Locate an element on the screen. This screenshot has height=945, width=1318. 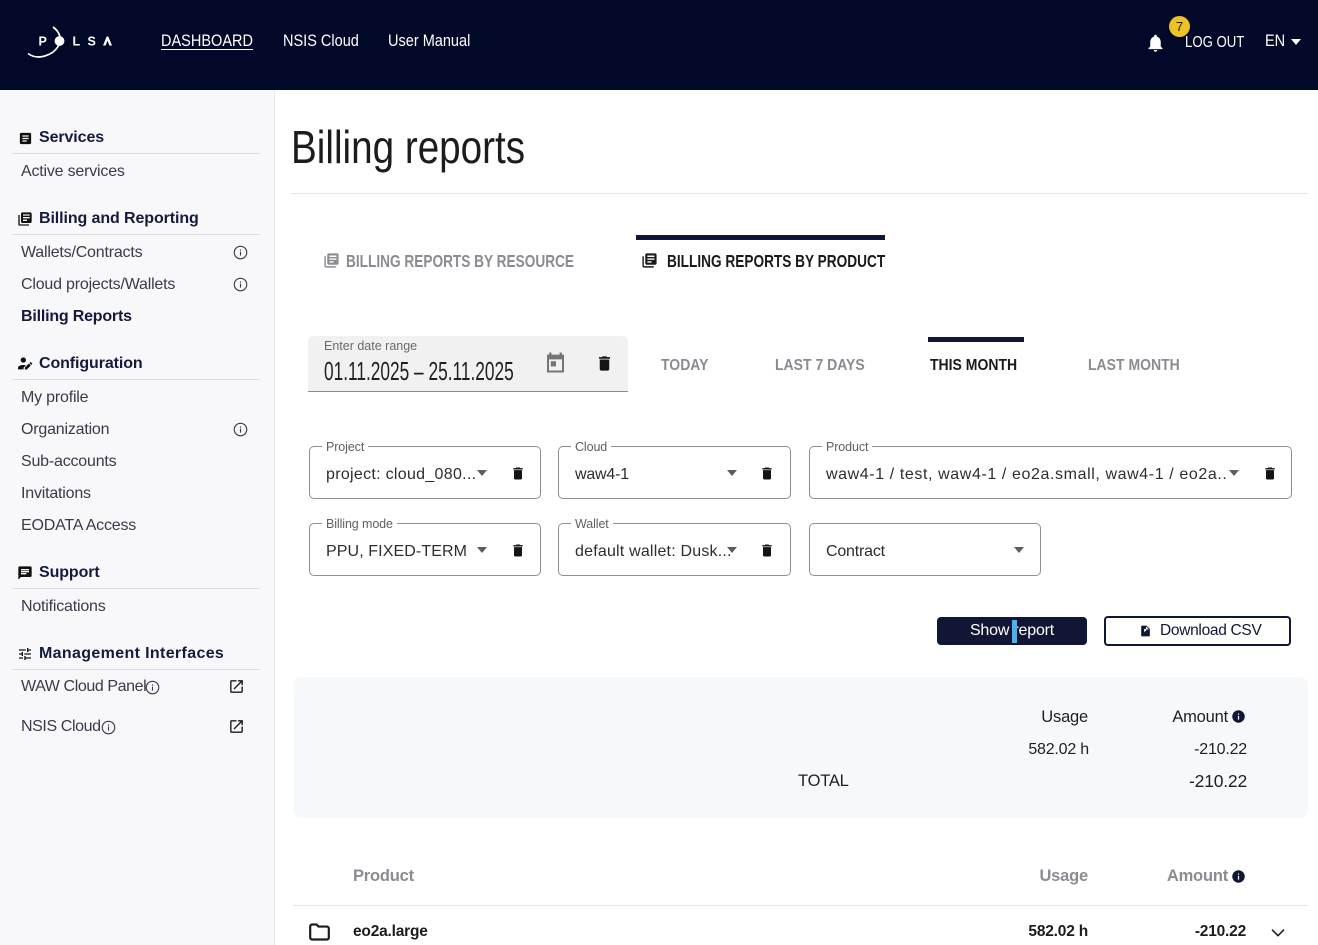
svg-text: S is located at coordinates (92, 42).